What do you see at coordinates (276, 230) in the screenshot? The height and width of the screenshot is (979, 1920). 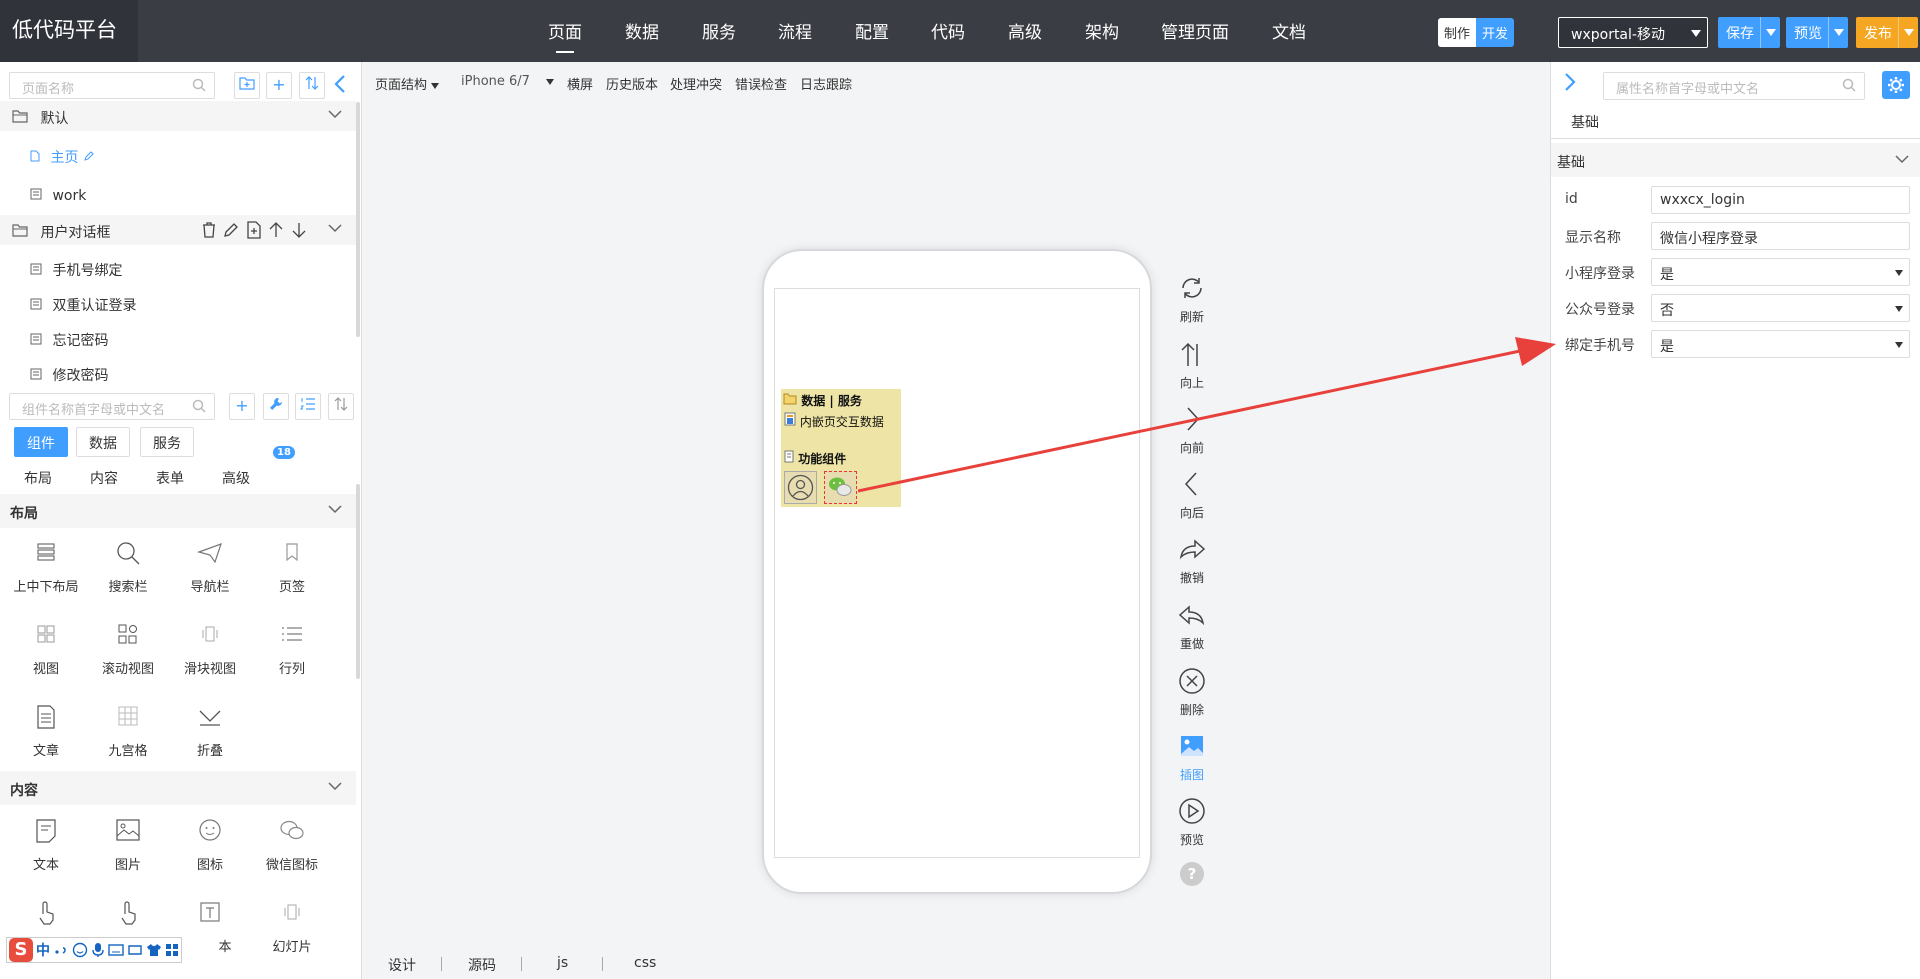 I see `arrow-up-icon` at bounding box center [276, 230].